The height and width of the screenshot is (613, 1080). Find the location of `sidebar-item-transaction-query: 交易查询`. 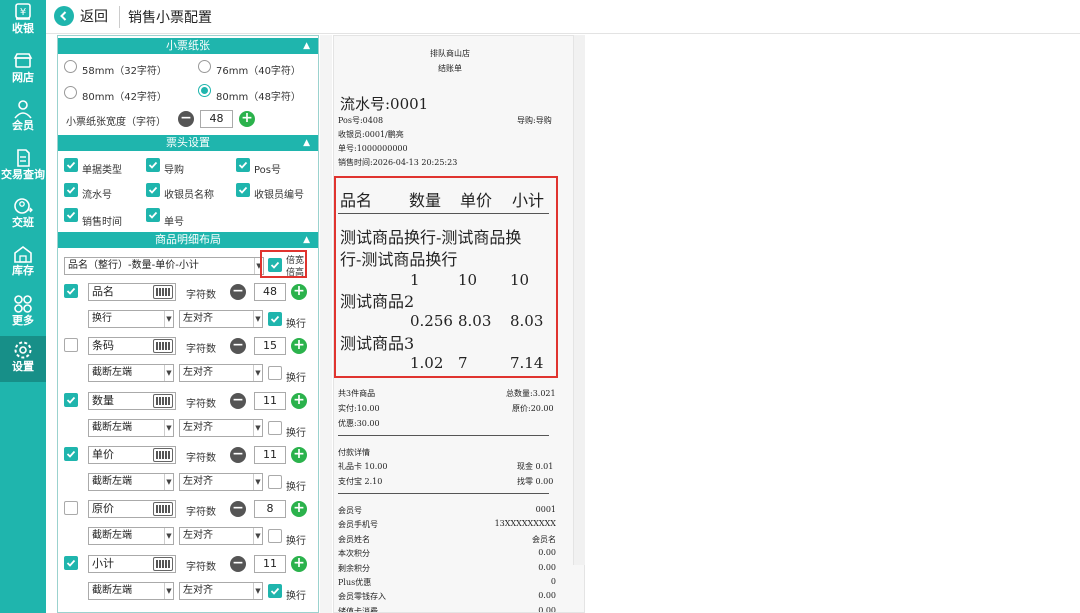

sidebar-item-transaction-query: 交易查询 is located at coordinates (23, 172).